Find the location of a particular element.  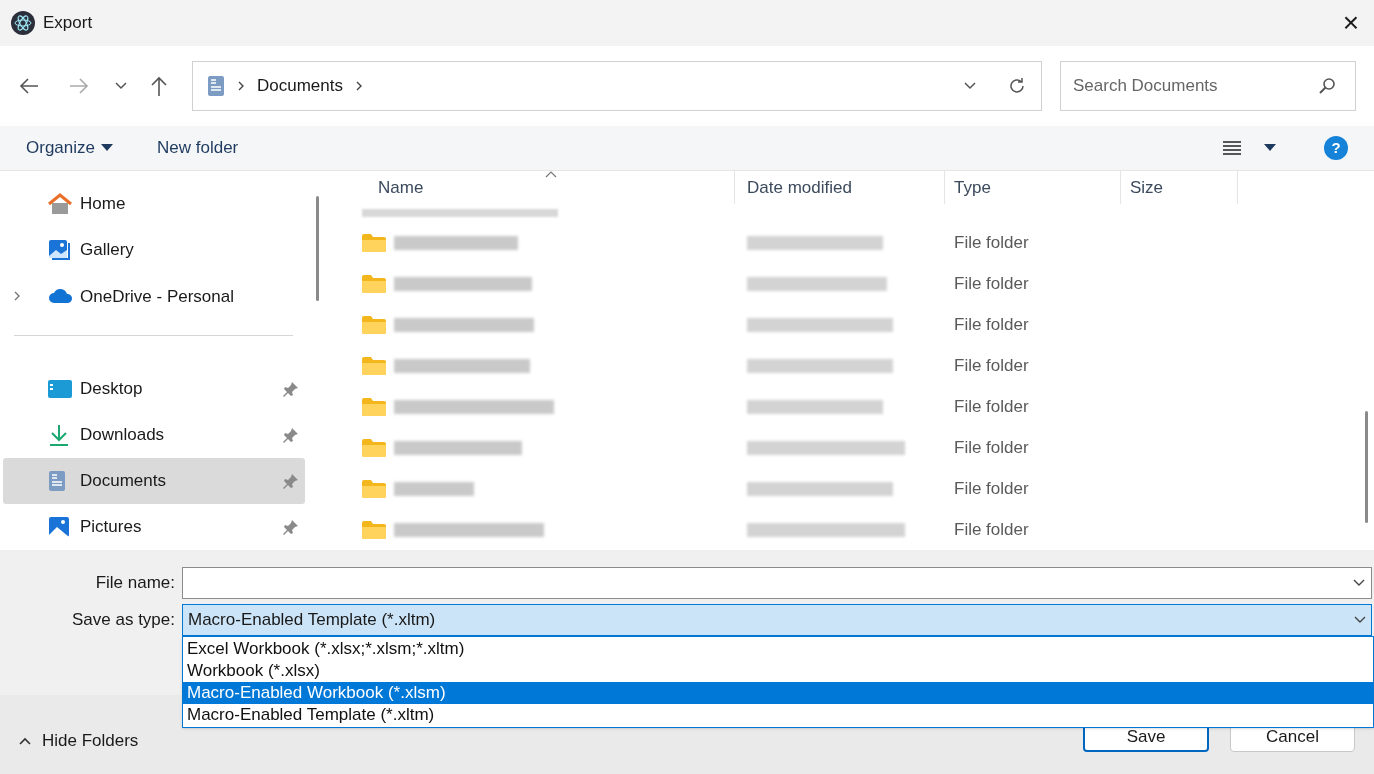

gallery-icon is located at coordinates (60, 250).